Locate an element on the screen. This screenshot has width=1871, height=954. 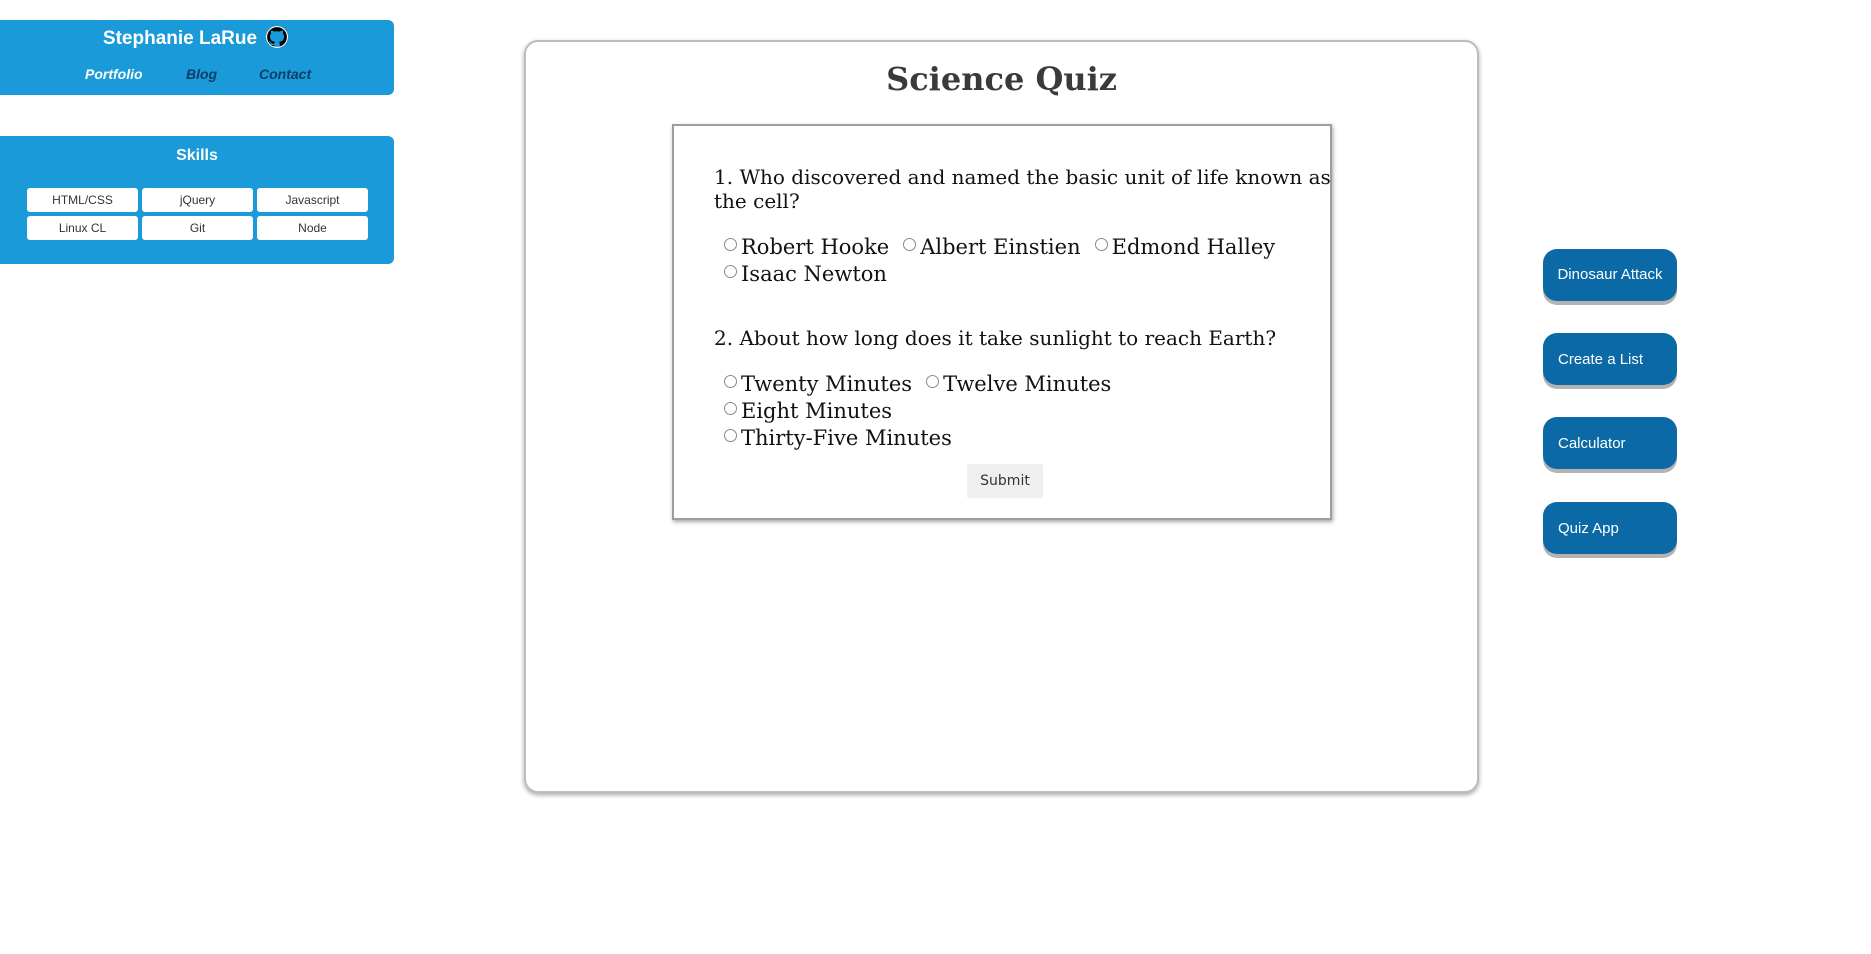
page-title: Science Quiz is located at coordinates (1001, 79).